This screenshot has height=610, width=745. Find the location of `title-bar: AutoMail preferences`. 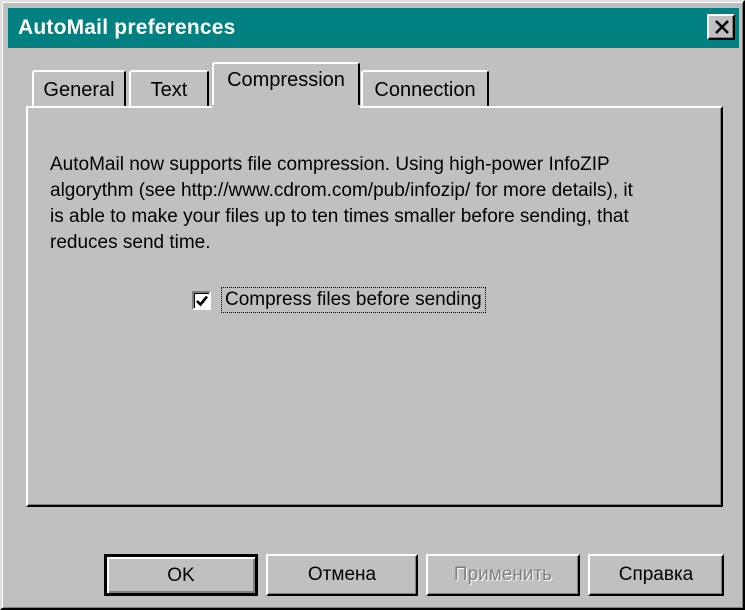

title-bar: AutoMail preferences is located at coordinates (373, 28).